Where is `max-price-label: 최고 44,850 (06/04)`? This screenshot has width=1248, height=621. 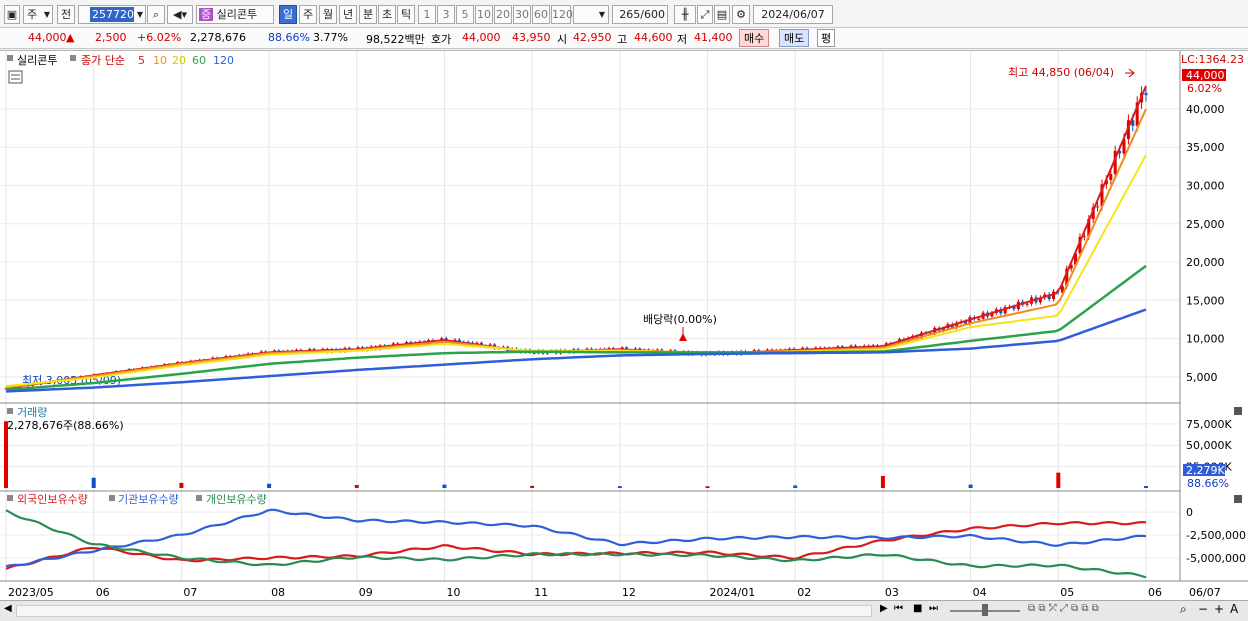 max-price-label: 최고 44,850 (06/04) is located at coordinates (1061, 72).